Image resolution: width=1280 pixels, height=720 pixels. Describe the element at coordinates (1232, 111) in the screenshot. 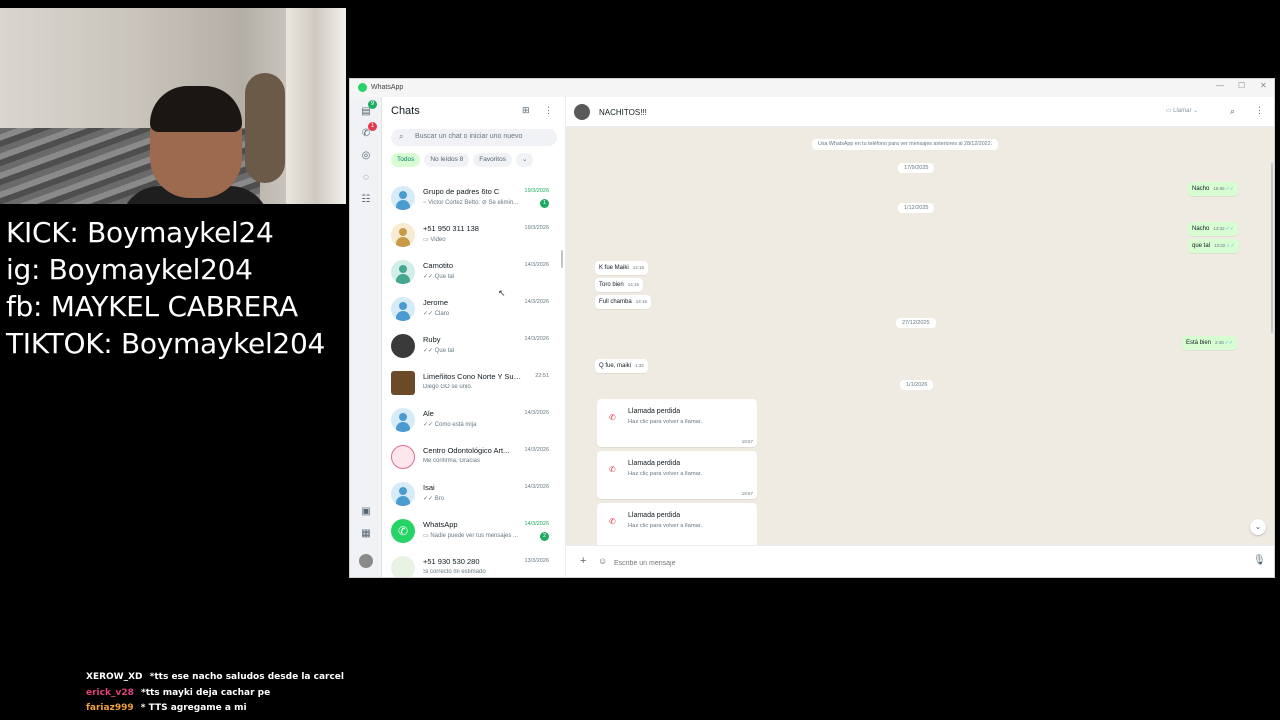

I see `search-icon: ⌕` at that location.